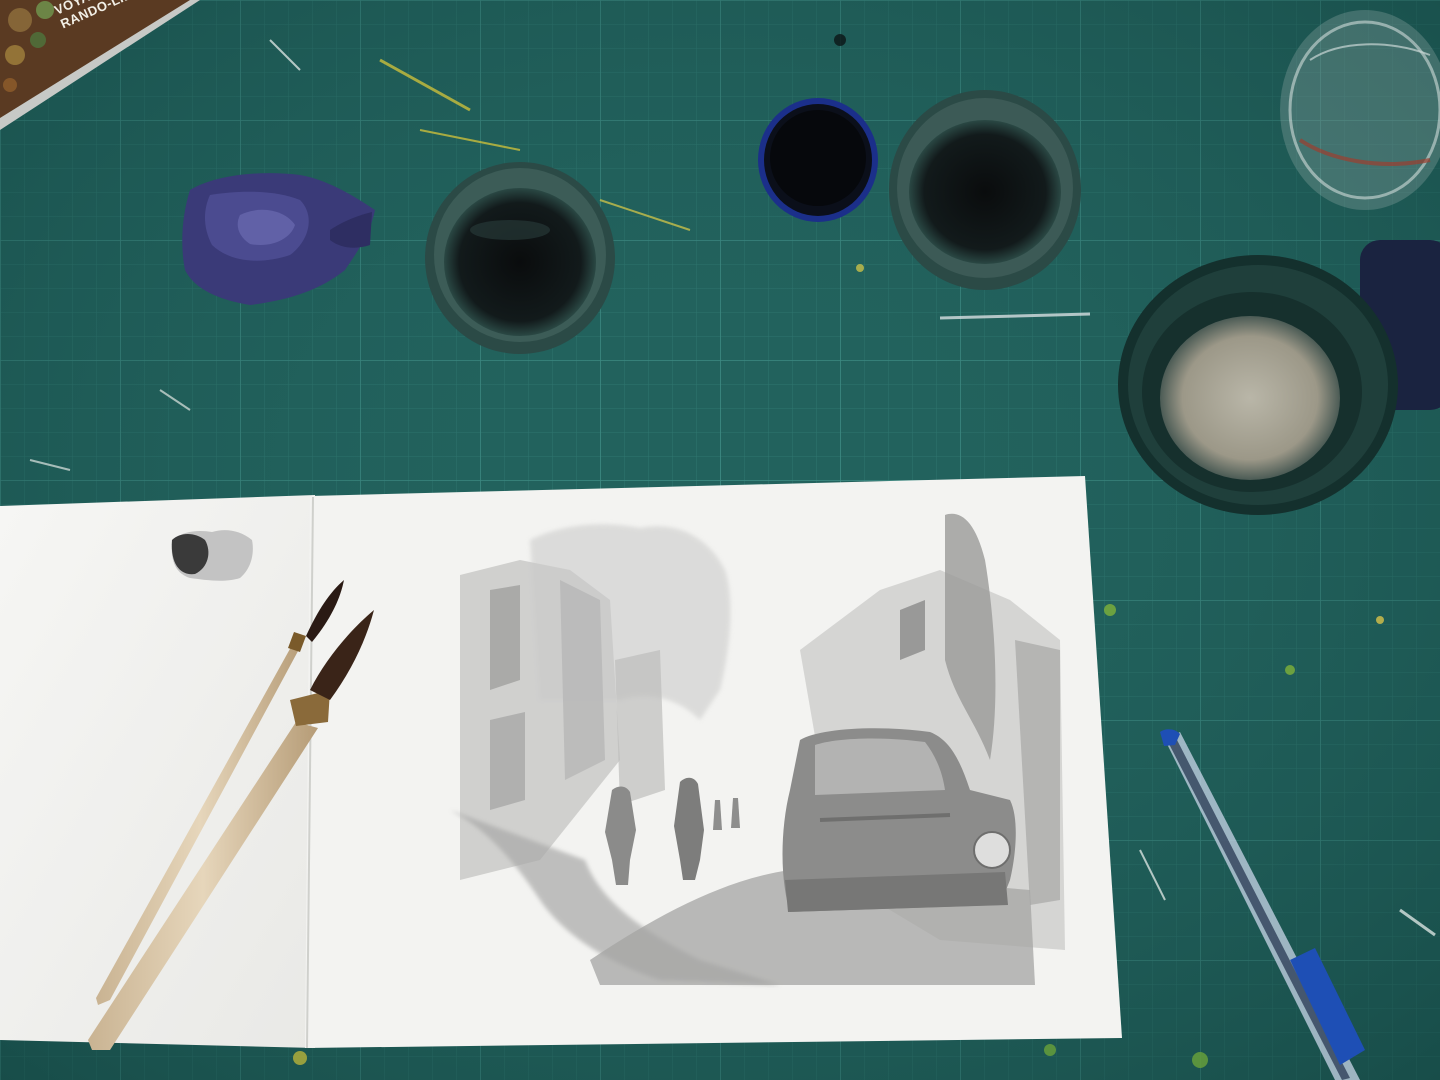 This screenshot has width=1440, height=1080. Describe the element at coordinates (818, 160) in the screenshot. I see `ink-cap-blue` at that location.